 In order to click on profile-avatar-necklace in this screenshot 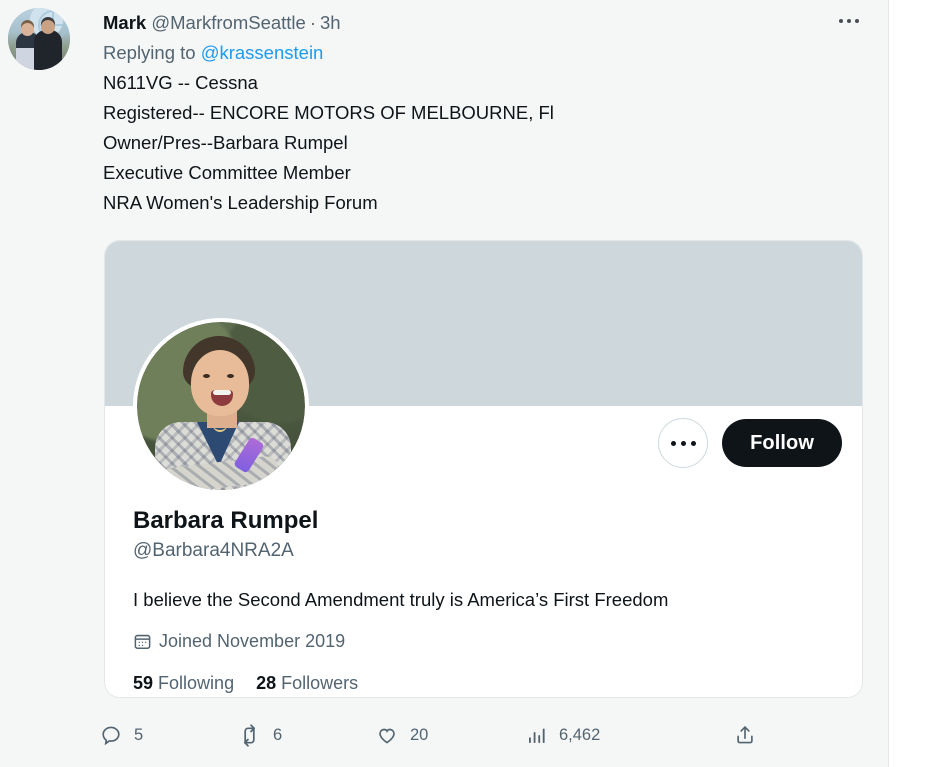, I will do `click(220, 425)`.